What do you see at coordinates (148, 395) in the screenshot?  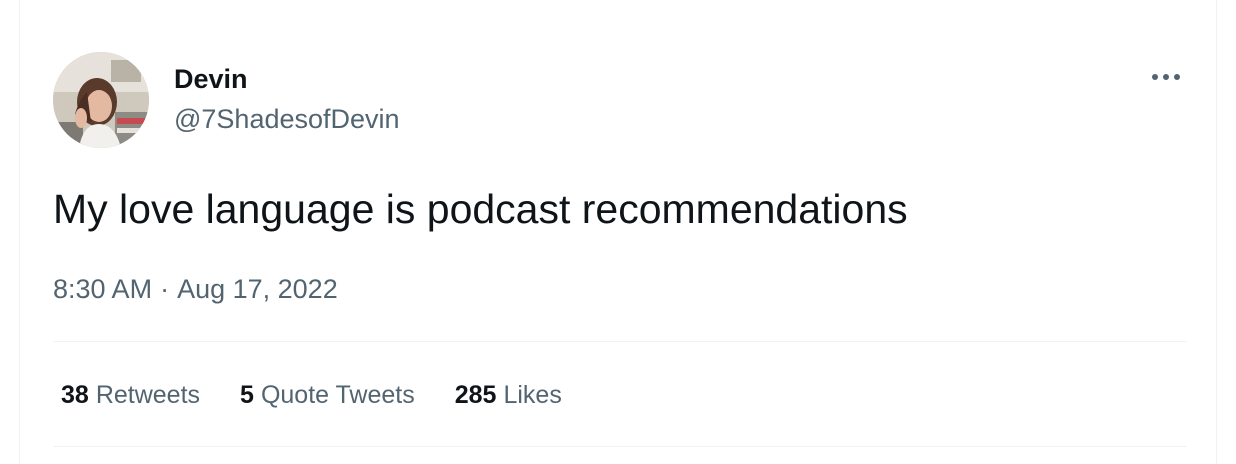 I see `retweets-label: Retweets` at bounding box center [148, 395].